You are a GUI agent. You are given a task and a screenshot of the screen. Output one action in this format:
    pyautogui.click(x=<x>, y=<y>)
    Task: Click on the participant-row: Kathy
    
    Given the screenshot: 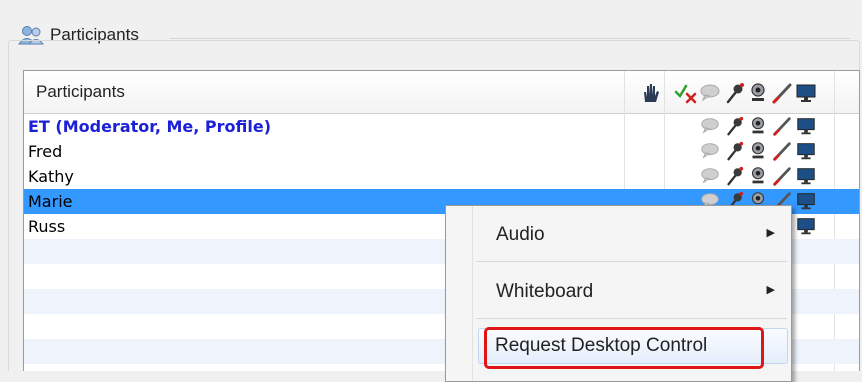 What is the action you would take?
    pyautogui.click(x=441, y=176)
    